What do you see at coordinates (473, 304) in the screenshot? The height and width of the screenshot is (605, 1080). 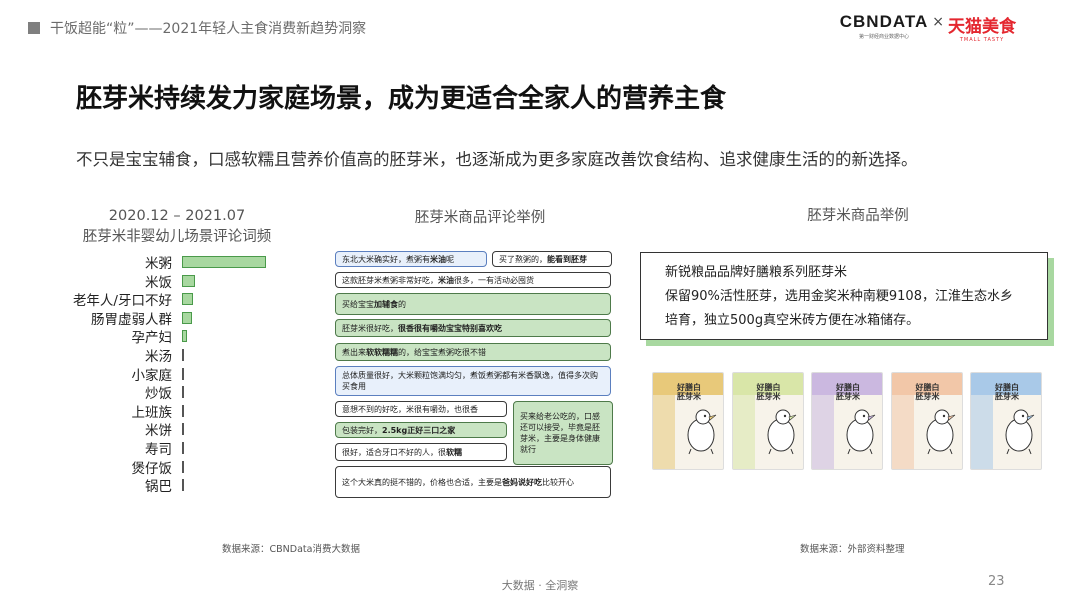 I see `review-bubble: 买给宝宝加辅食的` at bounding box center [473, 304].